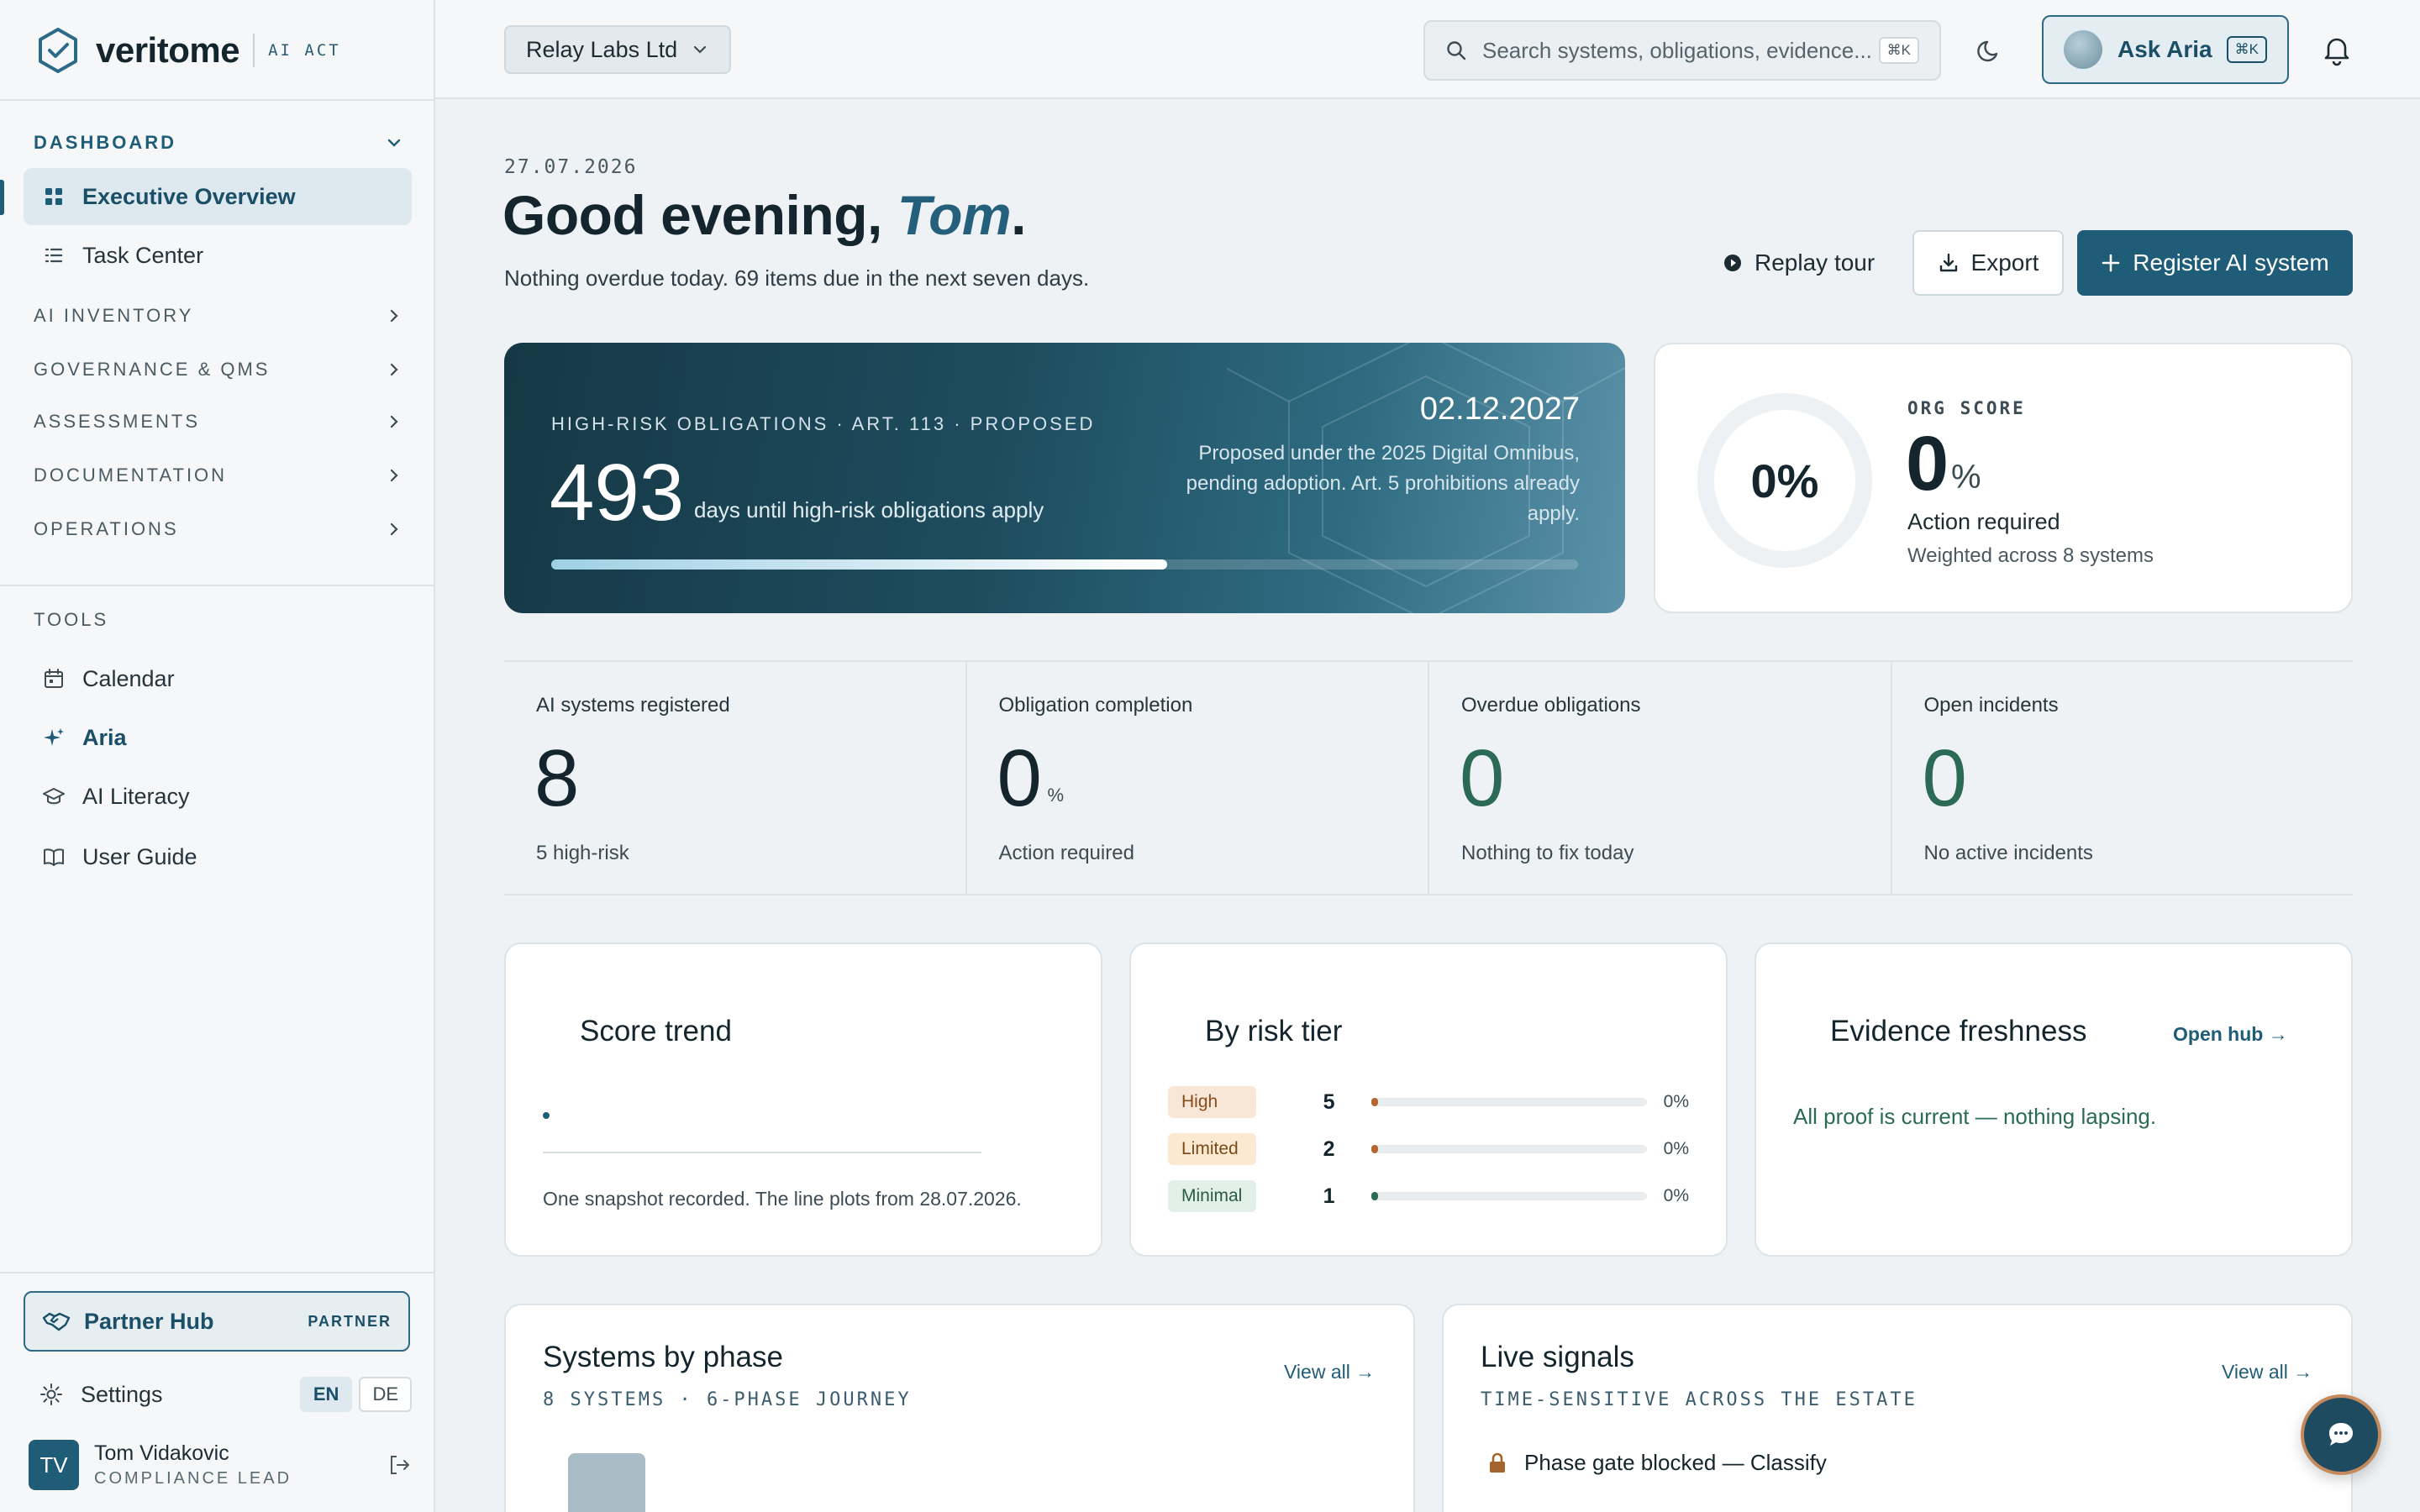  Describe the element at coordinates (218, 196) in the screenshot. I see `nav-item-executive-overview: Executive Overview` at that location.